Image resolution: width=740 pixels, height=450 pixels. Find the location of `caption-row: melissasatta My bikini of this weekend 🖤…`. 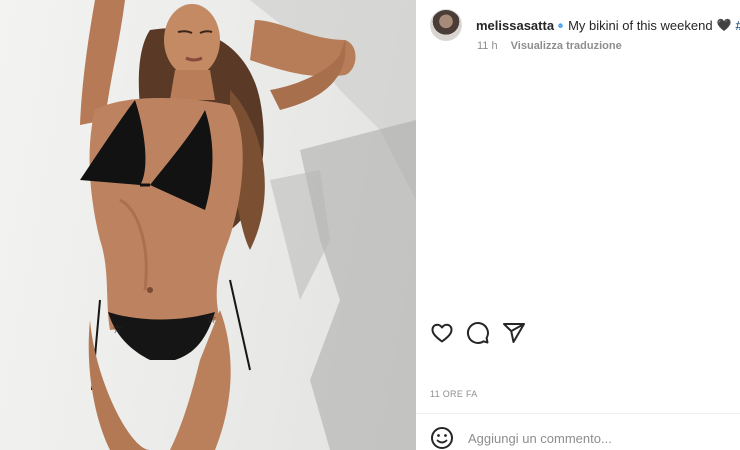

caption-row: melissasatta My bikini of this weekend 🖤… is located at coordinates (585, 25).